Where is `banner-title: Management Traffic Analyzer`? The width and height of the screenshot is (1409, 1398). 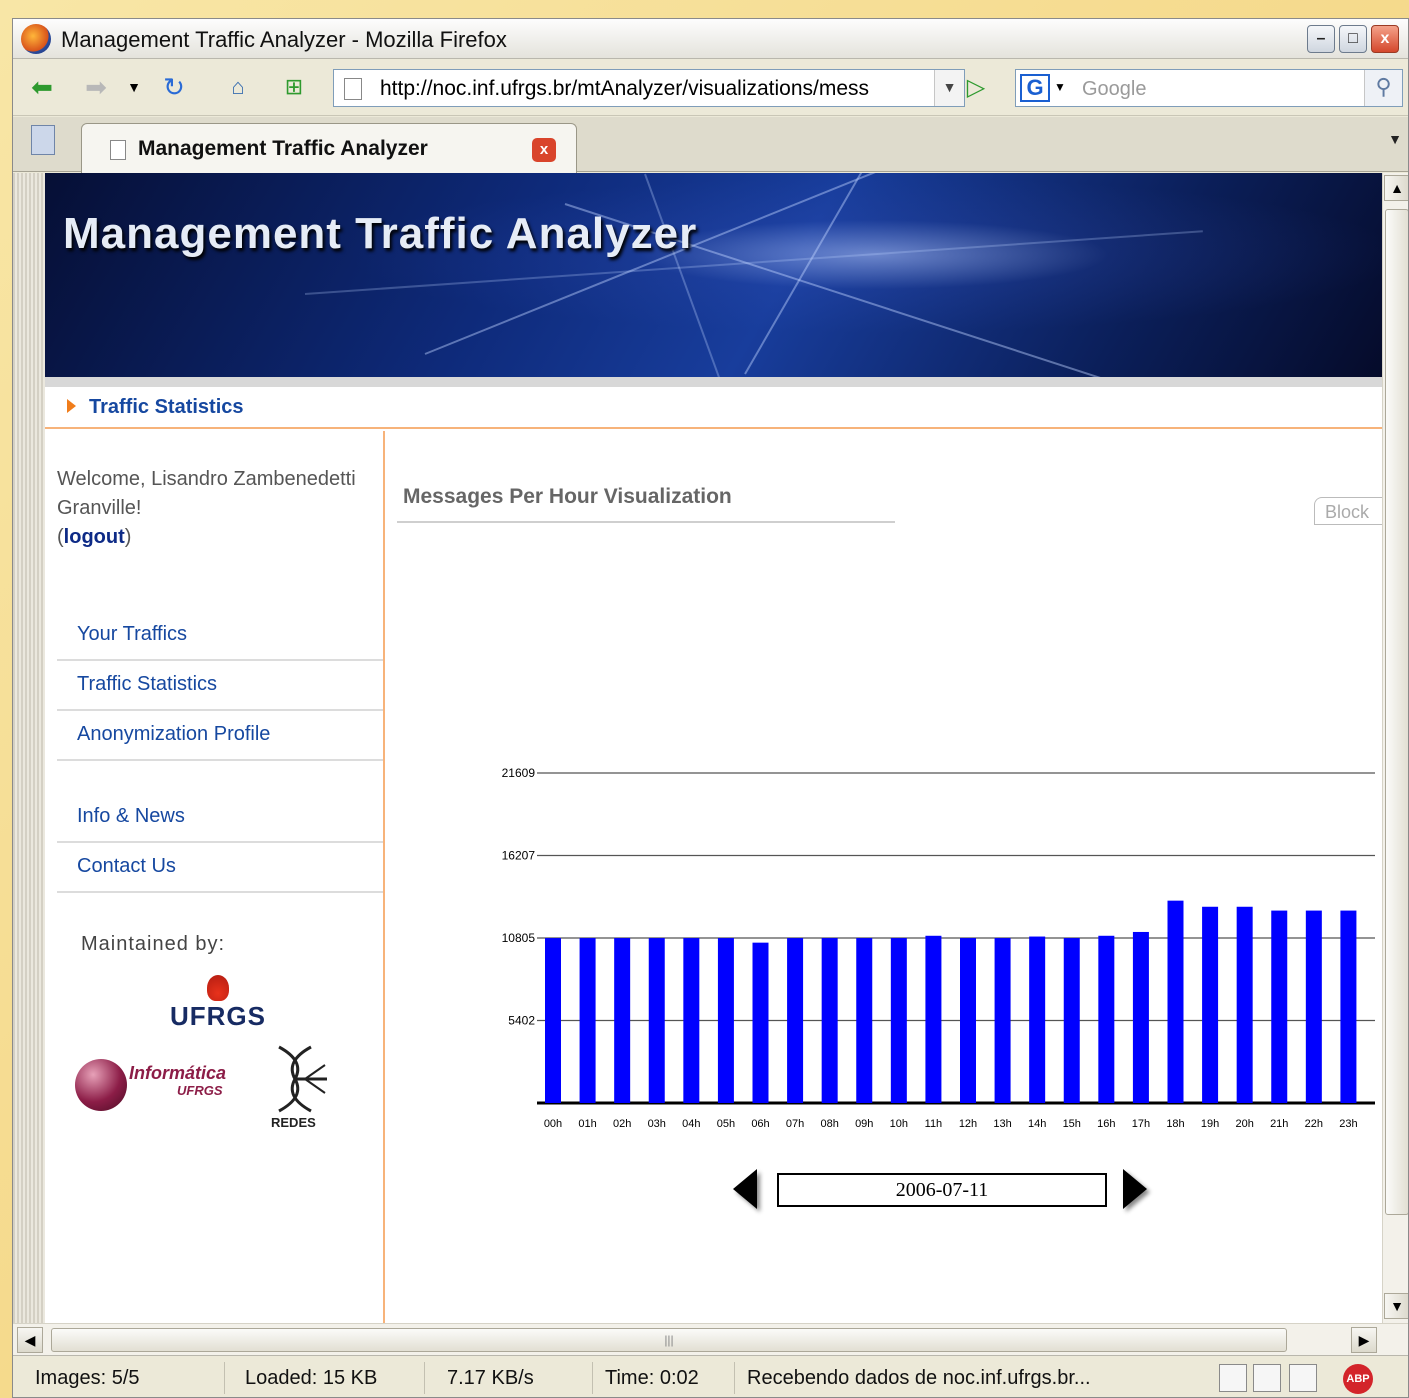 banner-title: Management Traffic Analyzer is located at coordinates (380, 233).